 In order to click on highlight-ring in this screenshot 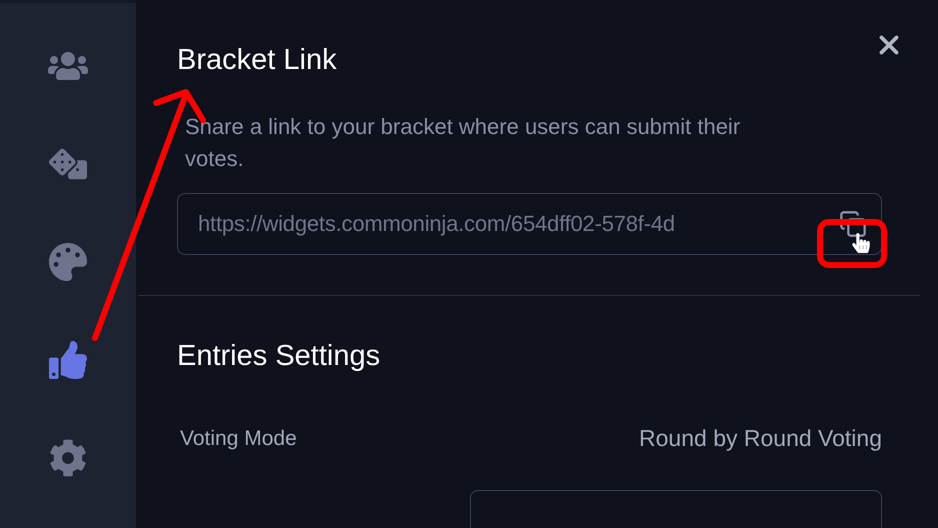, I will do `click(852, 243)`.